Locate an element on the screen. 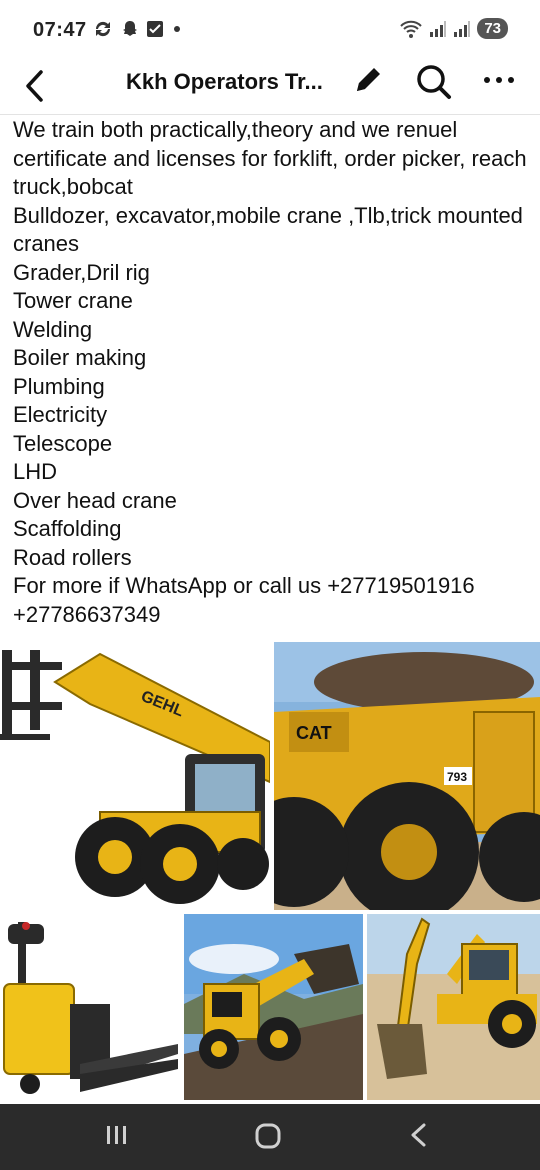 This screenshot has height=1170, width=540. photo-pallet-jack is located at coordinates (90, 1008).